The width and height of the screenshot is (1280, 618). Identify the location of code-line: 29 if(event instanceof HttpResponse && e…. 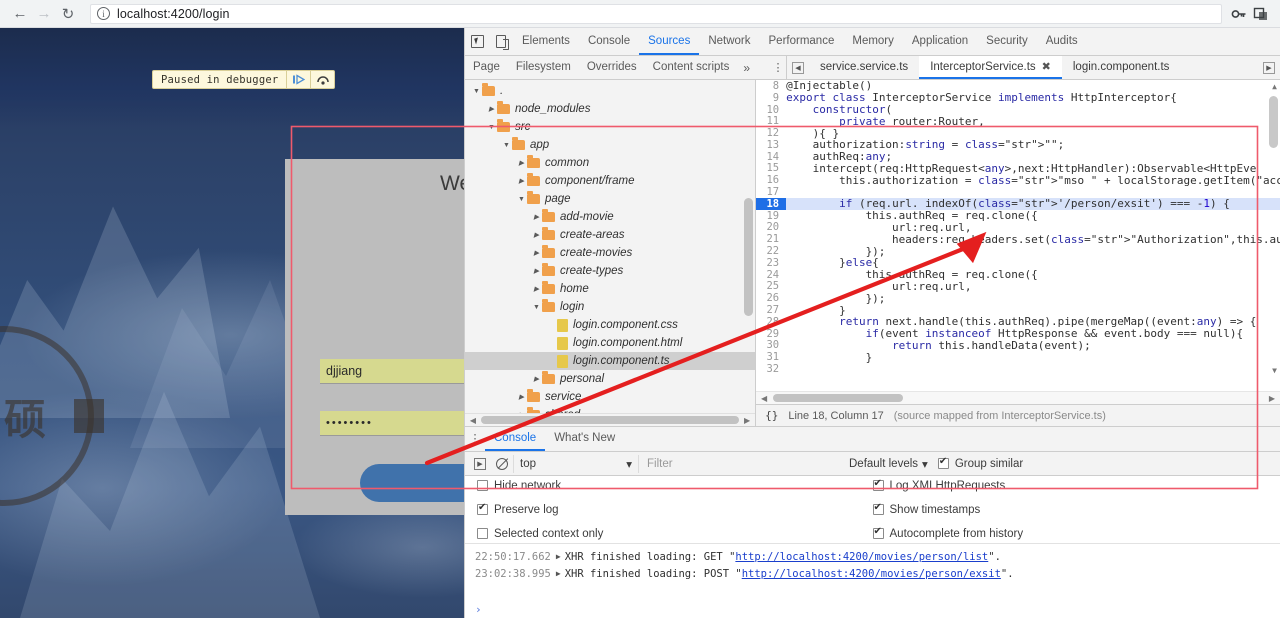
(1018, 333).